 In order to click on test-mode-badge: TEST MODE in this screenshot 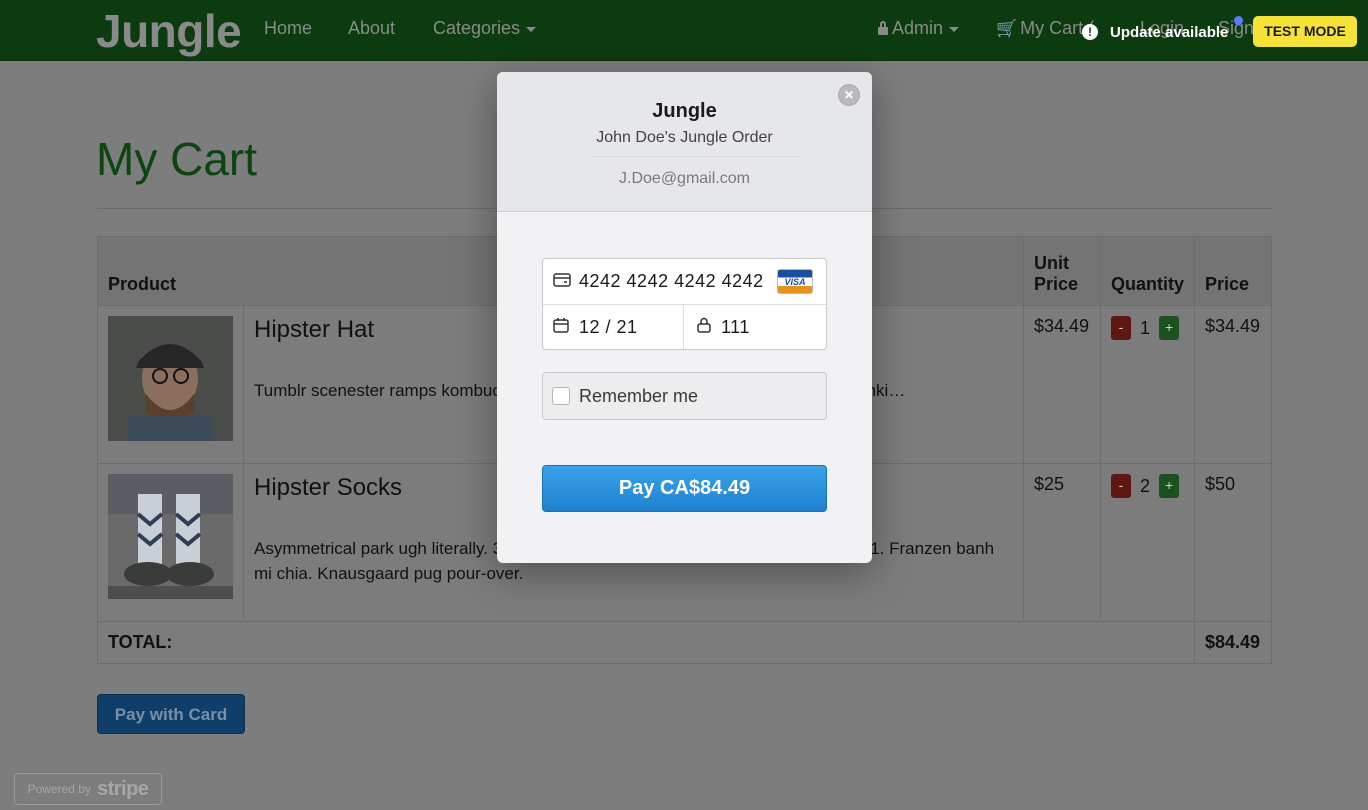, I will do `click(1305, 31)`.